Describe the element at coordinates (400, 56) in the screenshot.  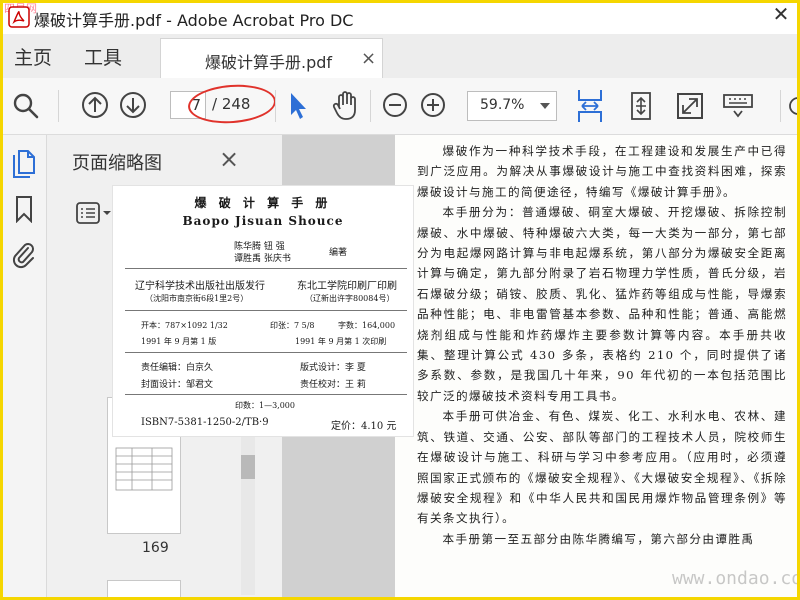
I see `tab-bar: 主页 工具 爆破计算手册.pdf ×` at that location.